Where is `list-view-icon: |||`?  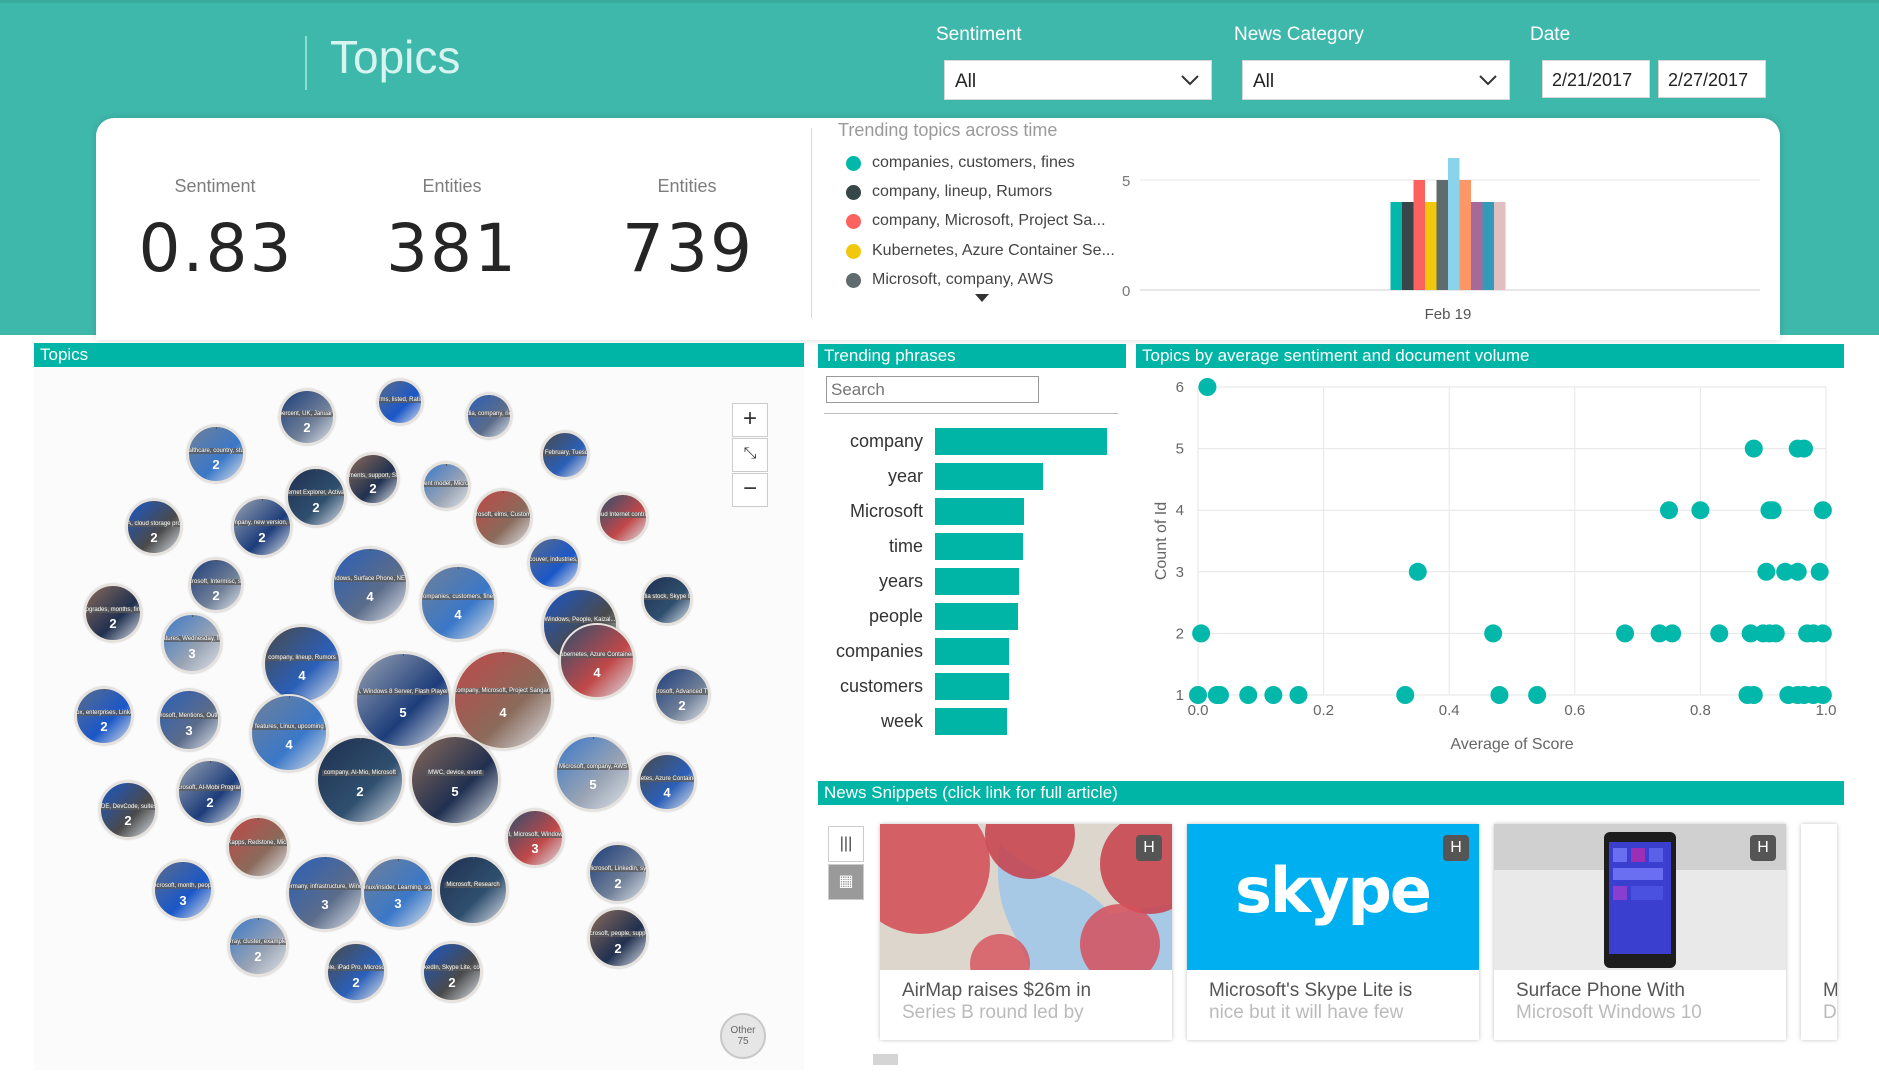 list-view-icon: ||| is located at coordinates (846, 844).